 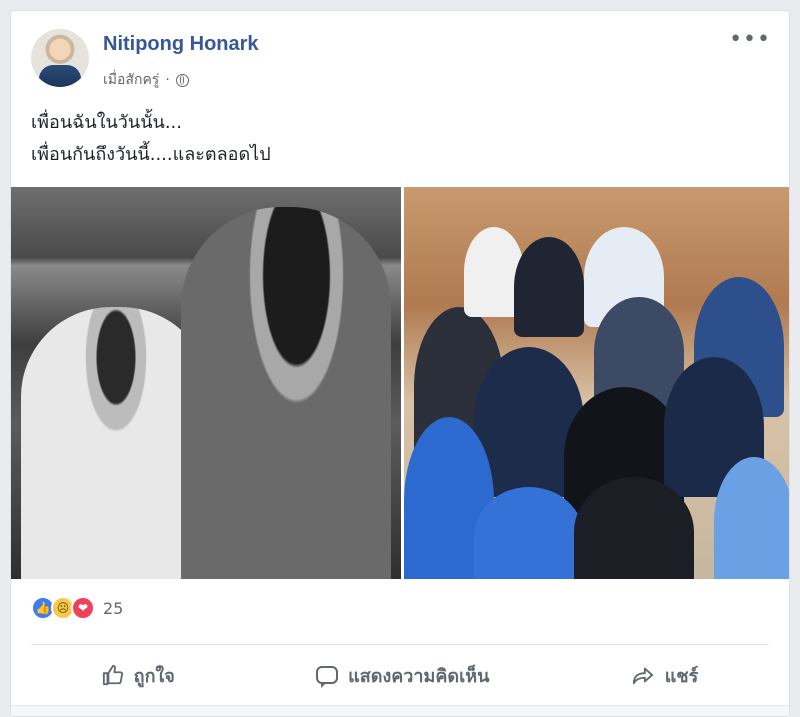 I want to click on share-button: แชร์, so click(x=665, y=675).